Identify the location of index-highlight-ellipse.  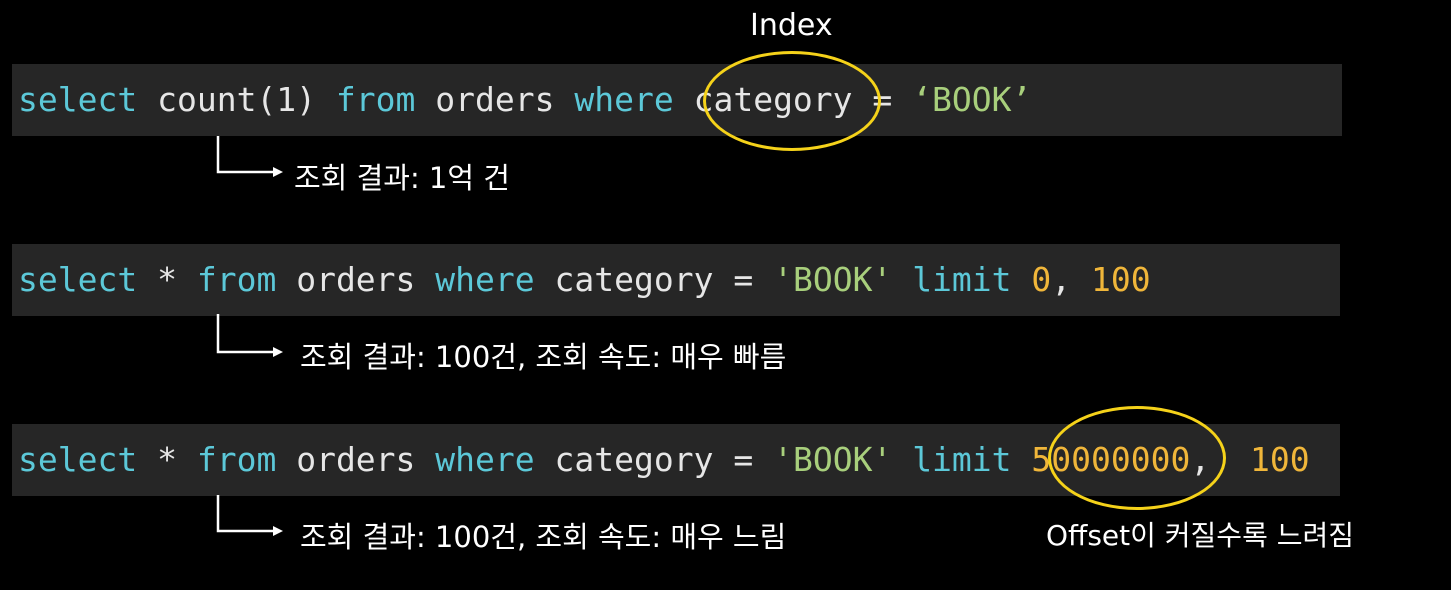
(792, 101).